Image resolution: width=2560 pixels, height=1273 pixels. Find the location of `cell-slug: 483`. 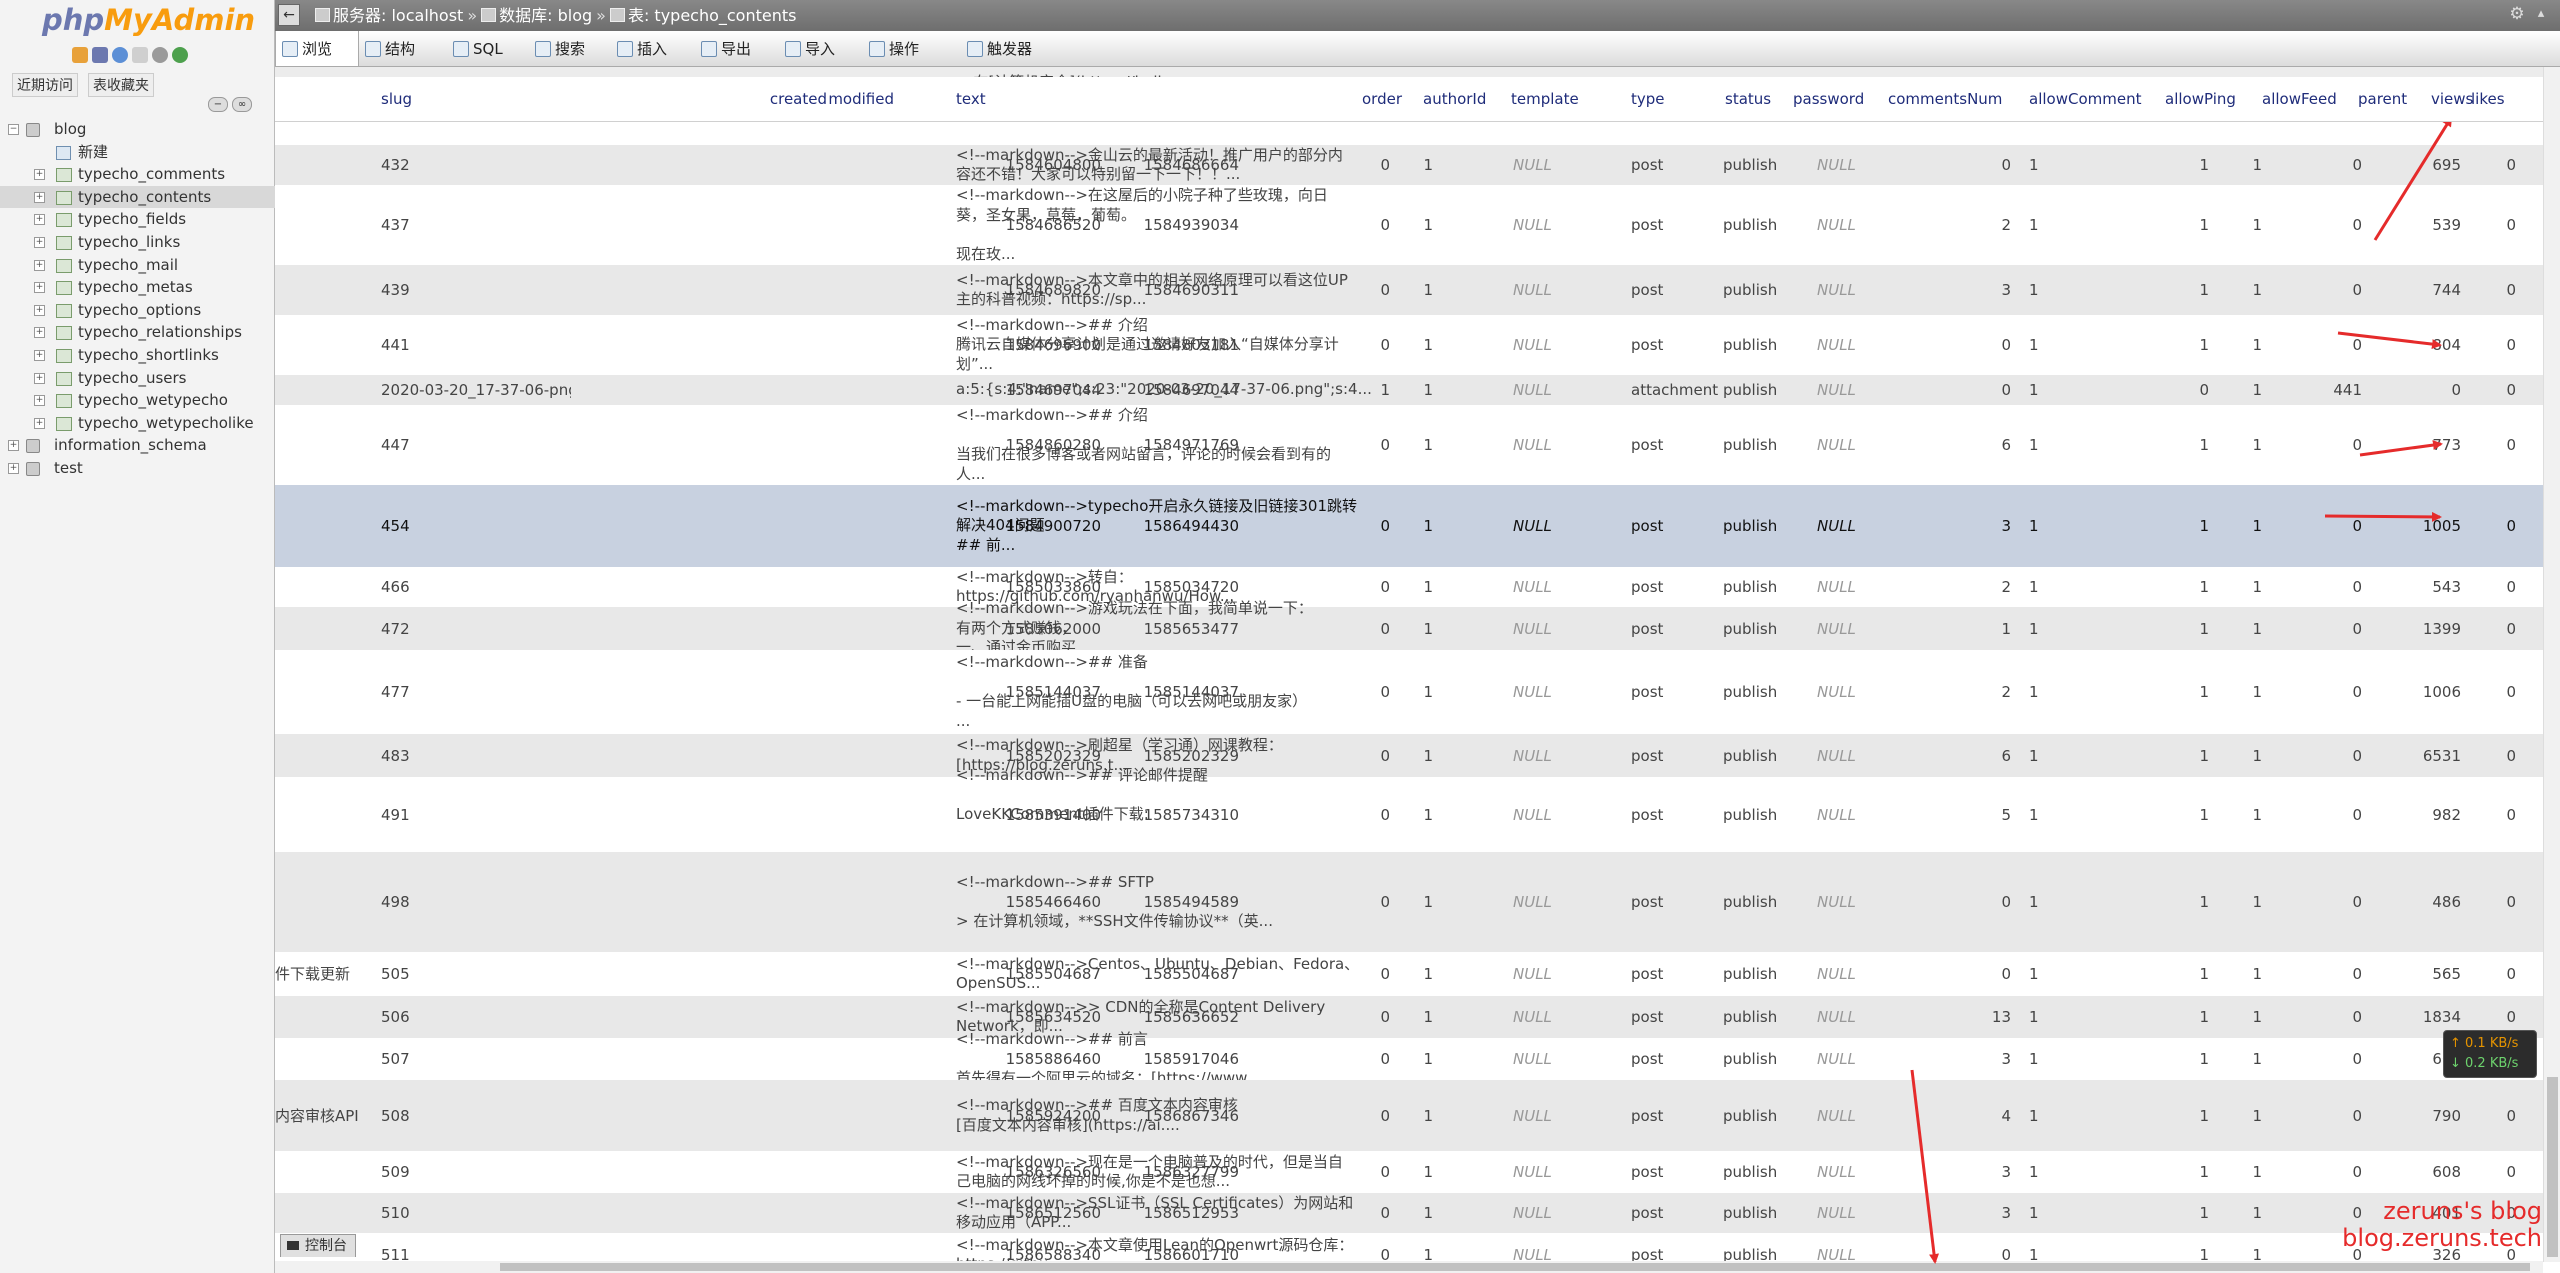

cell-slug: 483 is located at coordinates (476, 756).